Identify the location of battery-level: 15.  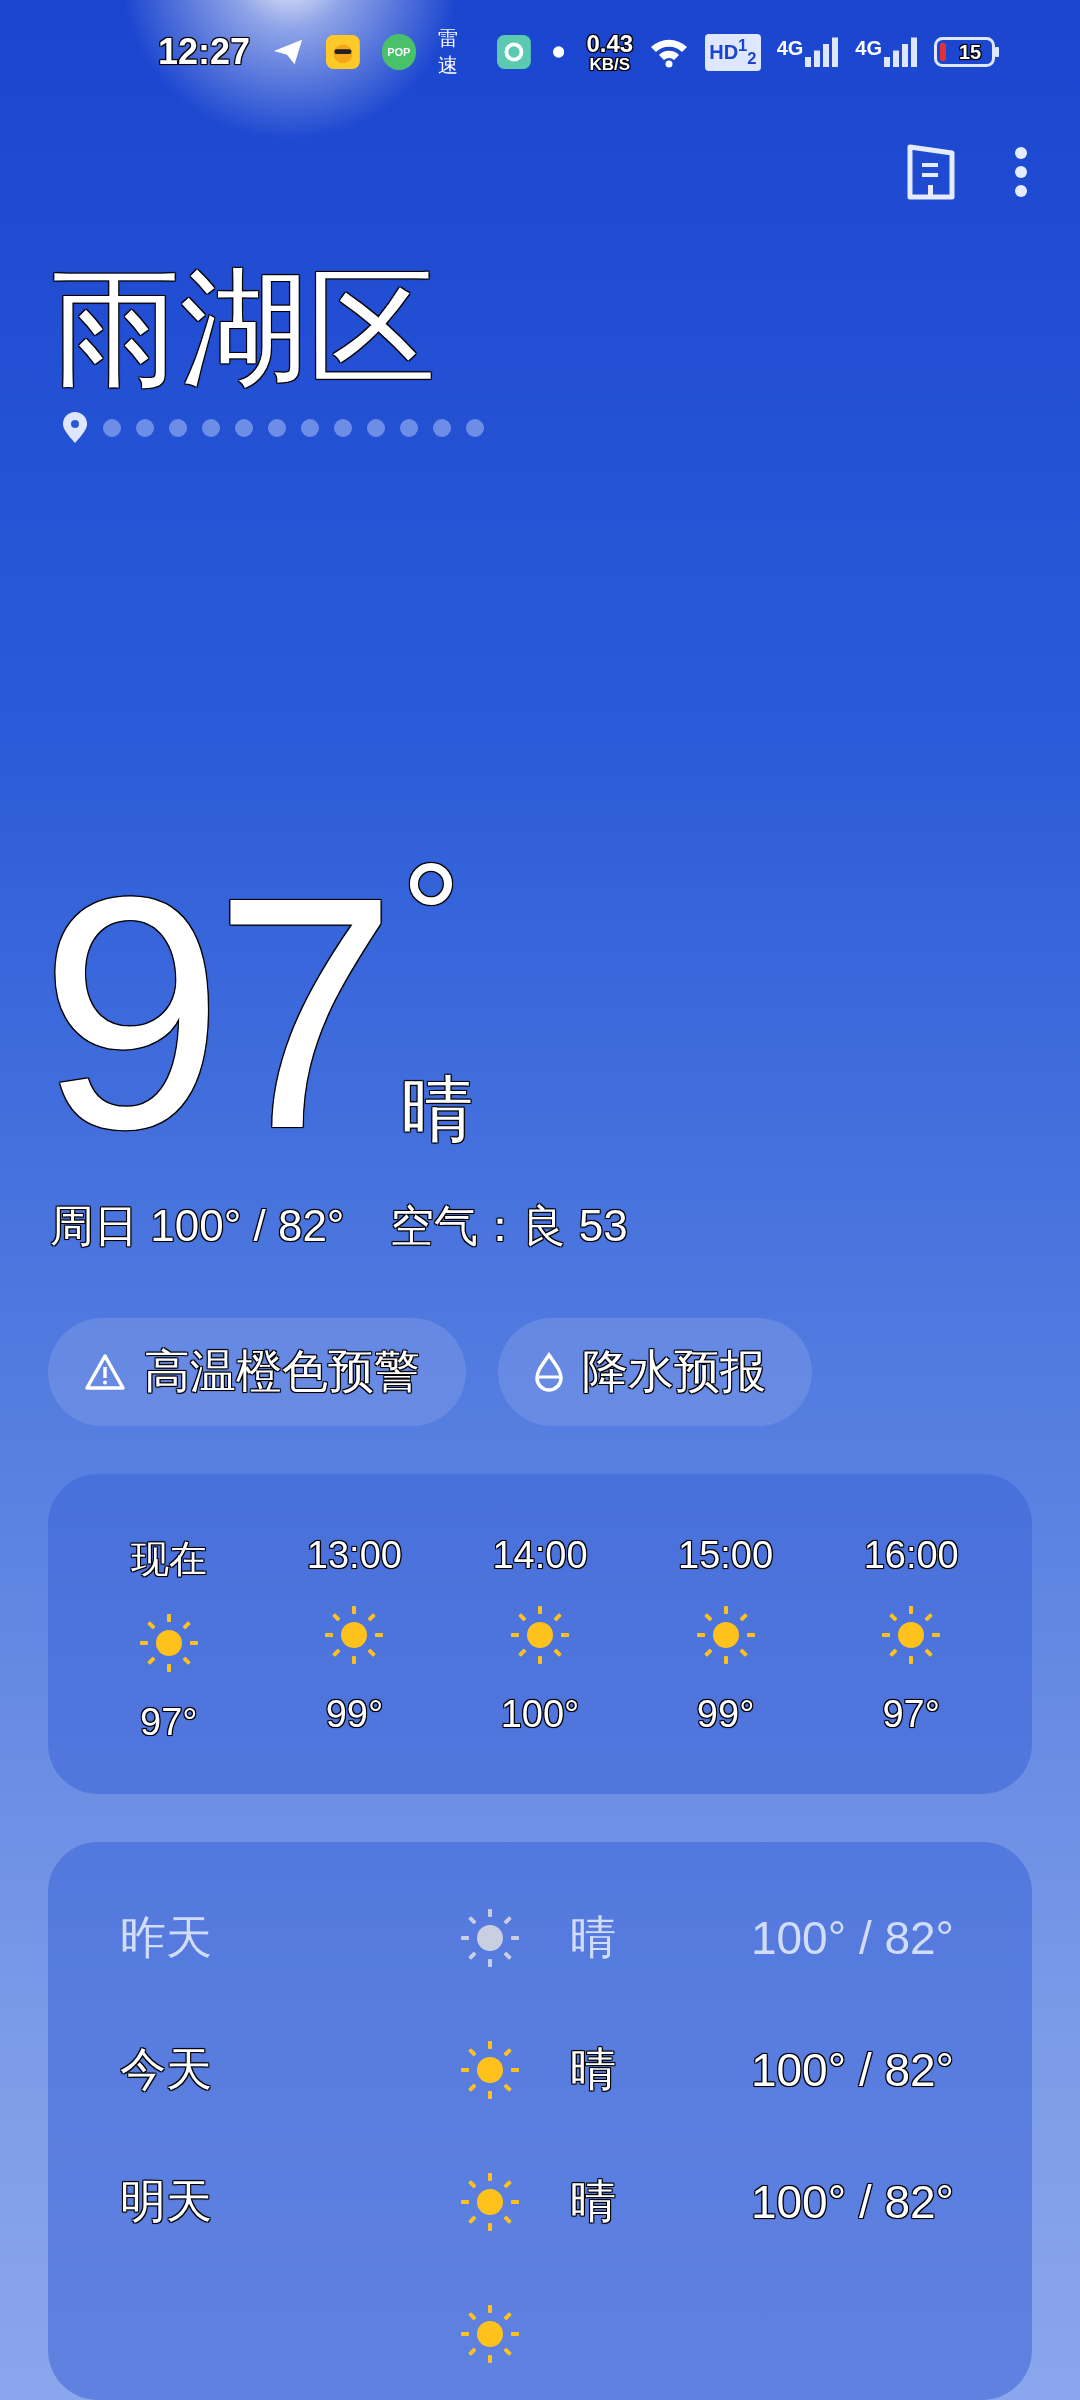
(970, 52).